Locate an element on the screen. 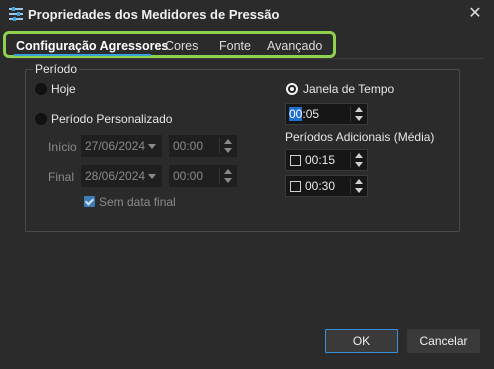  end-date-dropdown: 28/06/2024 is located at coordinates (121, 176).